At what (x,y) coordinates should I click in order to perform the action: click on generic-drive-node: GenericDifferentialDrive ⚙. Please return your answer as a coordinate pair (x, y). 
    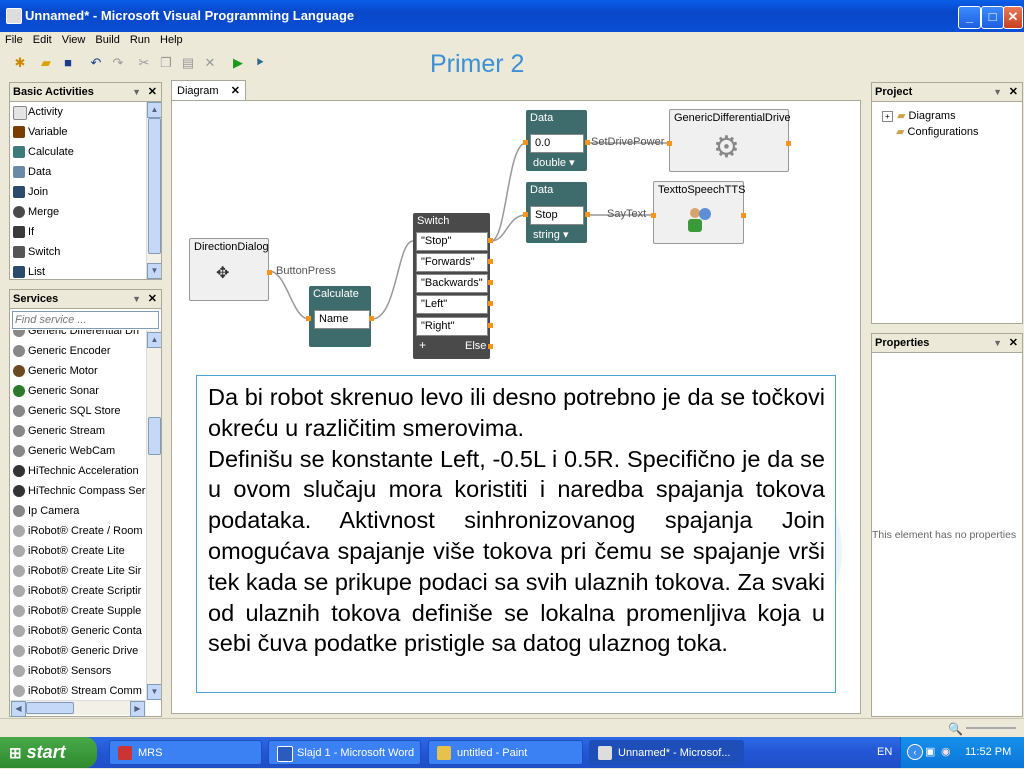
    Looking at the image, I should click on (729, 140).